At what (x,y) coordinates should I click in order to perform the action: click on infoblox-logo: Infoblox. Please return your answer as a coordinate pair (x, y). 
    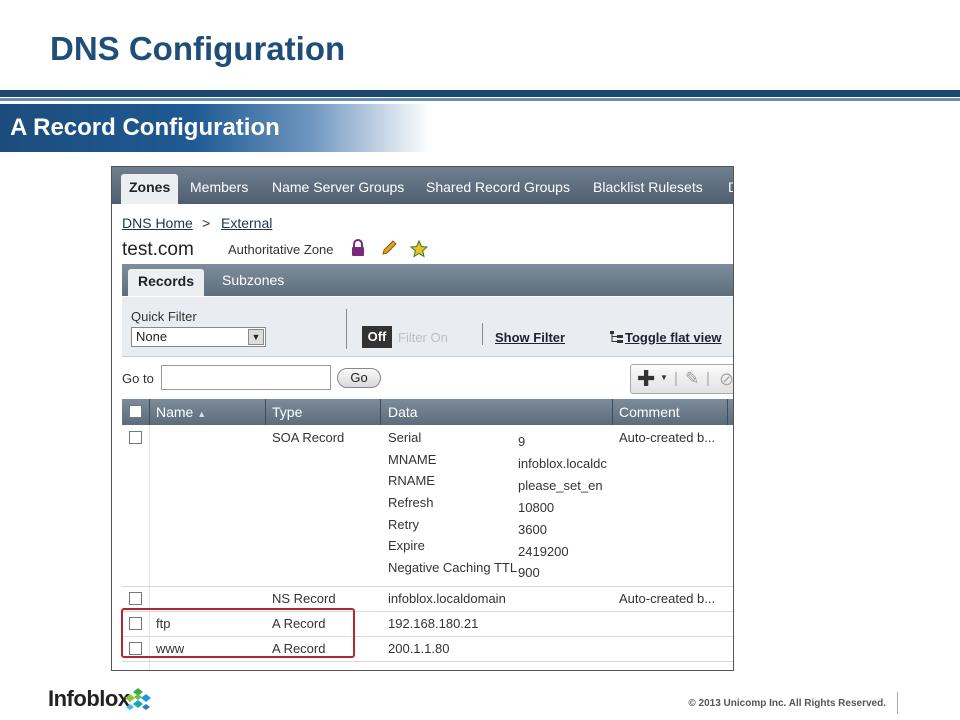
    Looking at the image, I should click on (89, 698).